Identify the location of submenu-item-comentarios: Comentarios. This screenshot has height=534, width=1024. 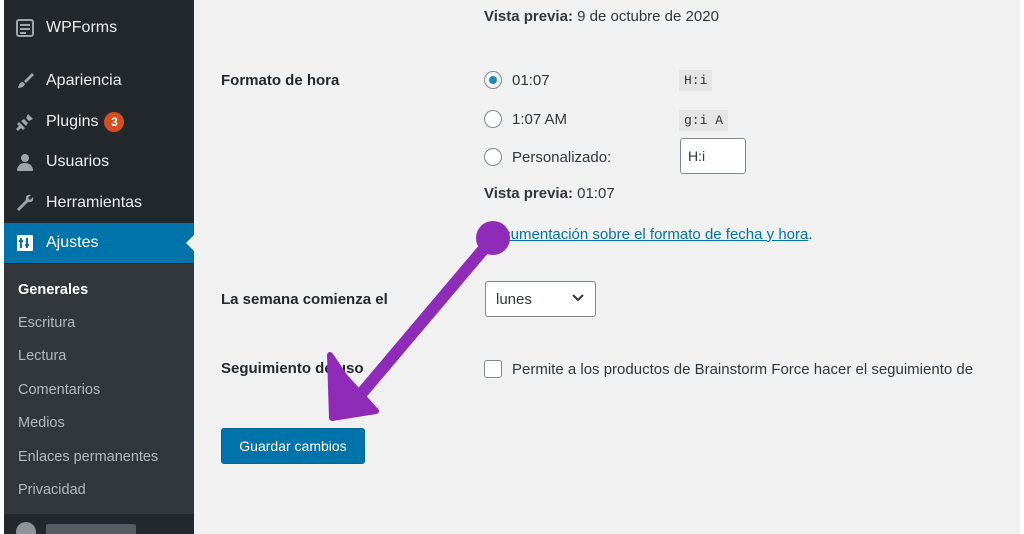
(59, 390).